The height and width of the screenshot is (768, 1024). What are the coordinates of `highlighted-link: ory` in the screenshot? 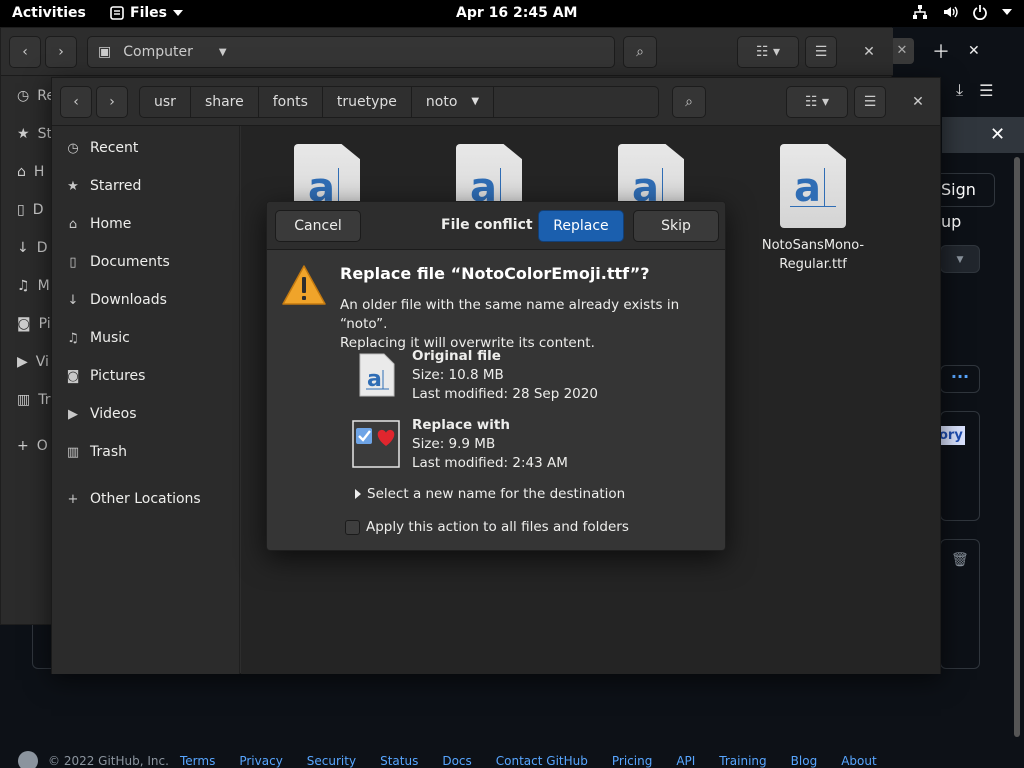 It's located at (951, 435).